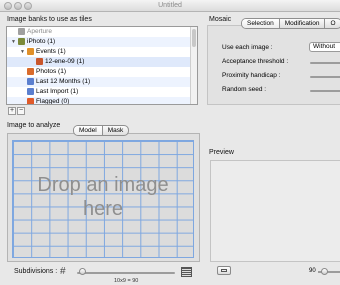 This screenshot has width=340, height=285. I want to click on drop-image-text: Drop an image here, so click(103, 197).